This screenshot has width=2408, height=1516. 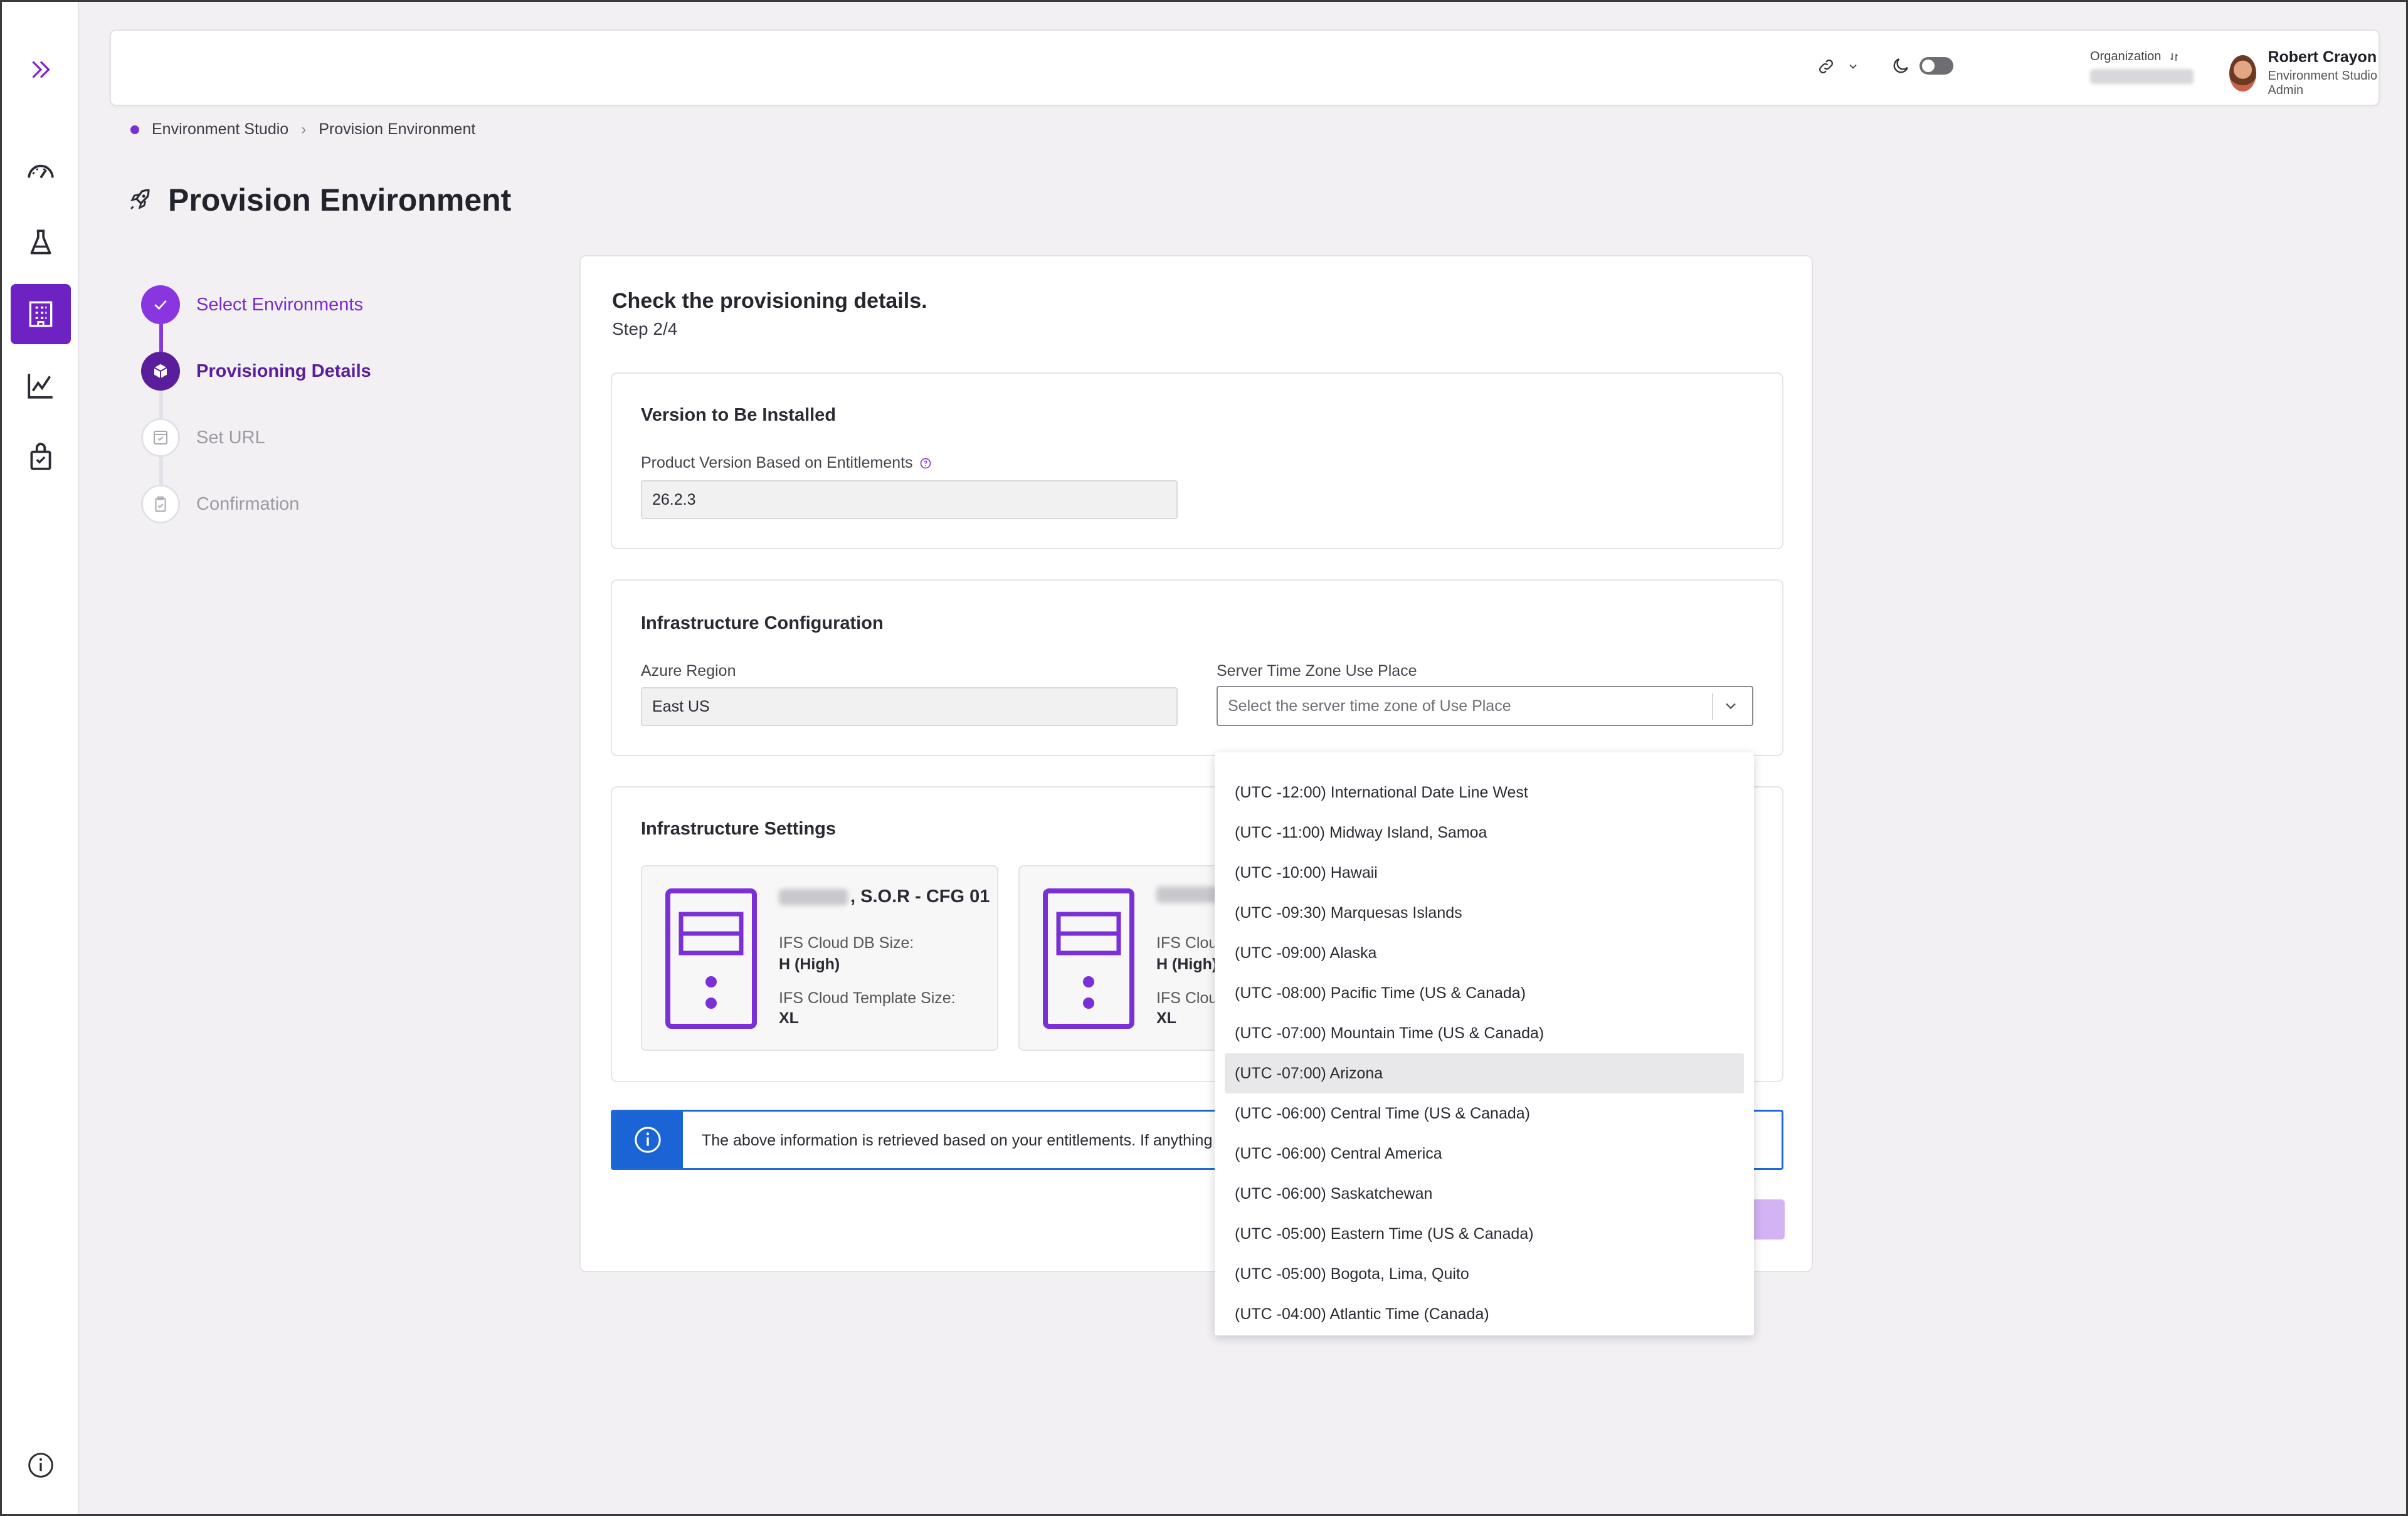 I want to click on product-version-label-text: Product Version Based on Entitlements, so click(x=777, y=462).